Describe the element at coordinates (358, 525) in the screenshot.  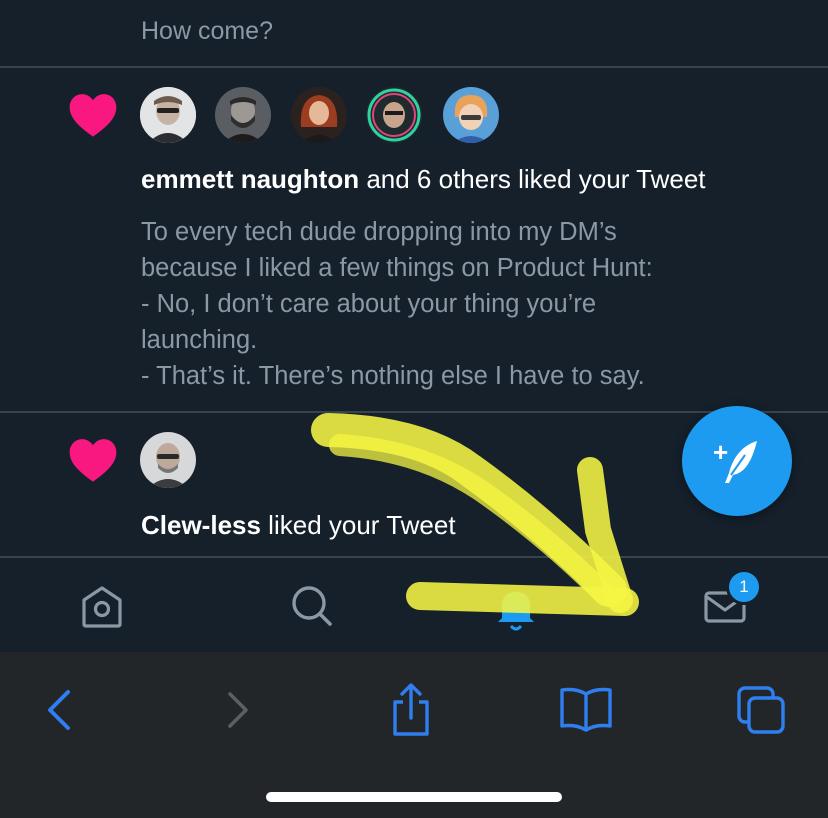
I see `notification-action: liked your Tweet` at that location.